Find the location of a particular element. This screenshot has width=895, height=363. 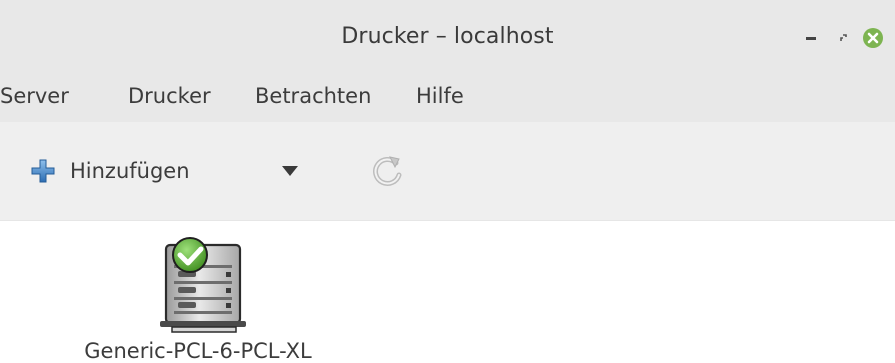

printer-icon is located at coordinates (203, 285).